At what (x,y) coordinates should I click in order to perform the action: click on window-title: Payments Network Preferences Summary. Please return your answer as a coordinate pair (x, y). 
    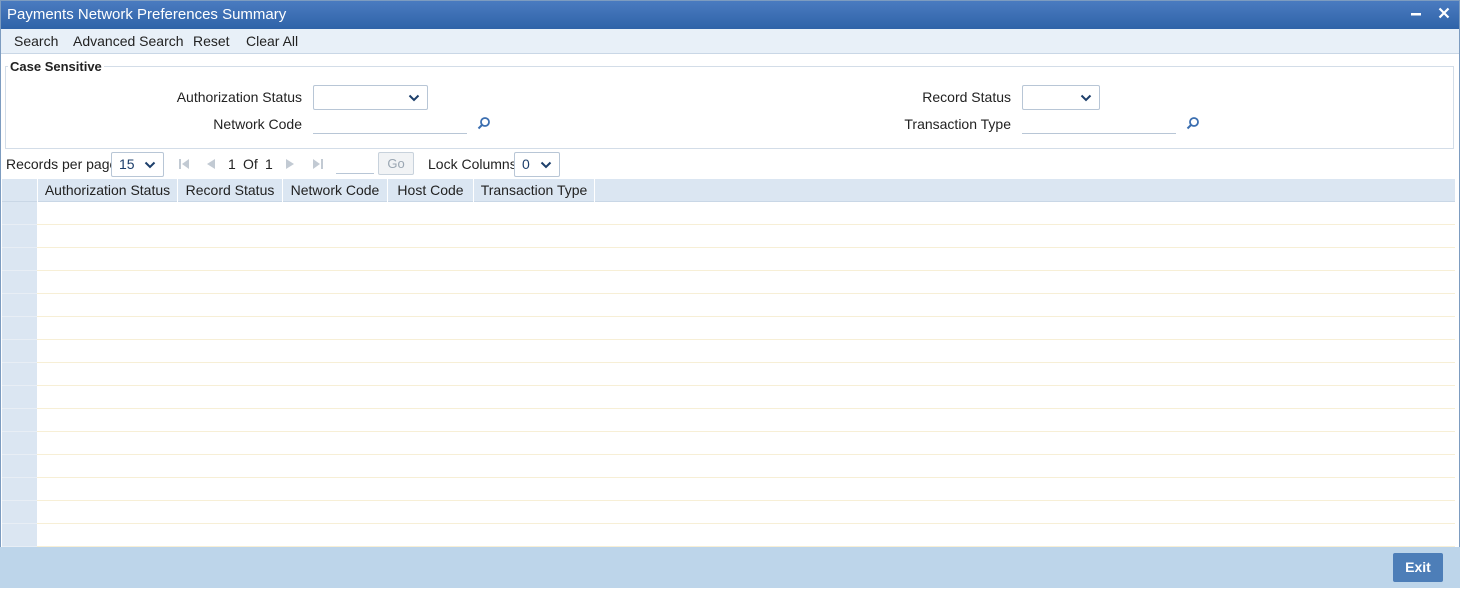
    Looking at the image, I should click on (147, 14).